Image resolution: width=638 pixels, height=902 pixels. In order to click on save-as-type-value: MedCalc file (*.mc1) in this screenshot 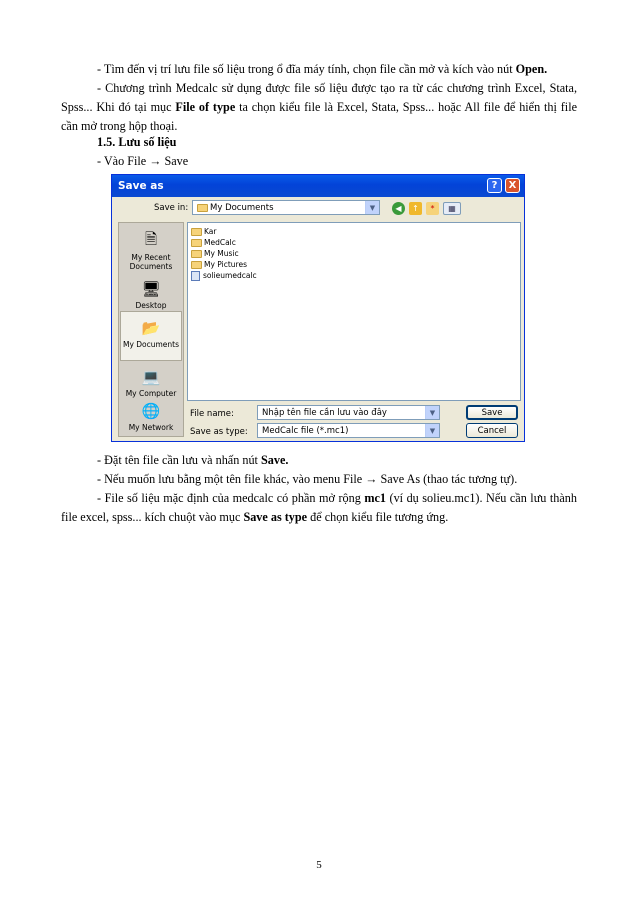, I will do `click(305, 430)`.